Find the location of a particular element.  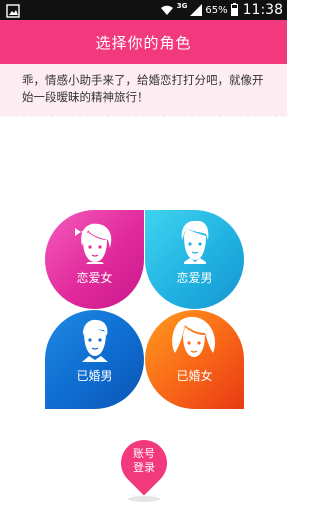

network-type: 3G is located at coordinates (182, 6).